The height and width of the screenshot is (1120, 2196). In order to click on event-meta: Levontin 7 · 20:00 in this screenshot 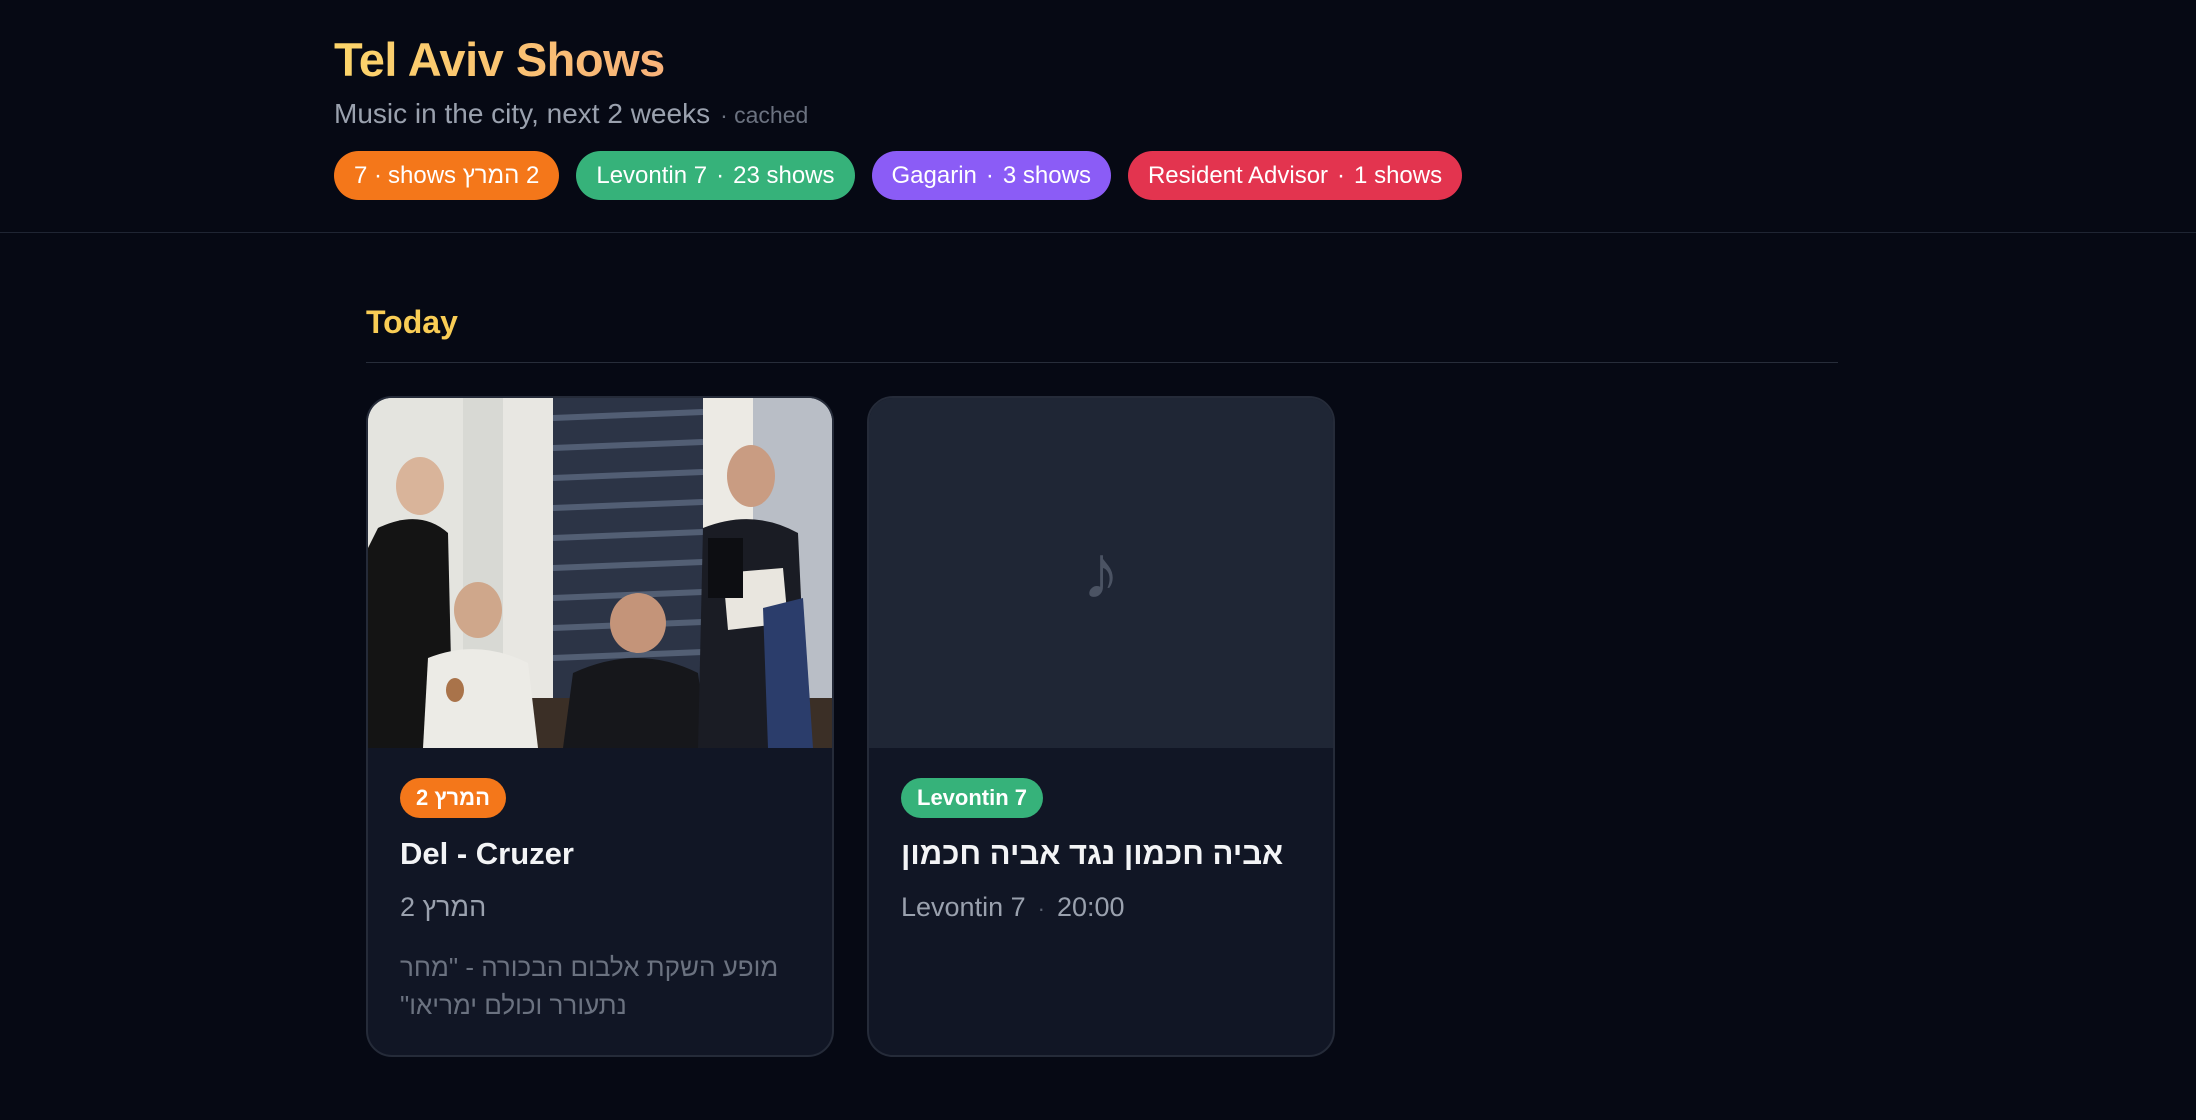, I will do `click(1101, 908)`.